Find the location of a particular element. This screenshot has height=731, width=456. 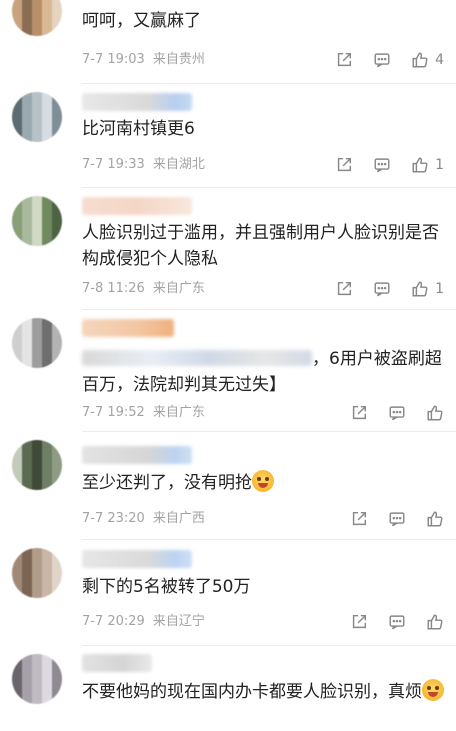

comment-text-main: 至少还判了，没有明抢 is located at coordinates (167, 483).